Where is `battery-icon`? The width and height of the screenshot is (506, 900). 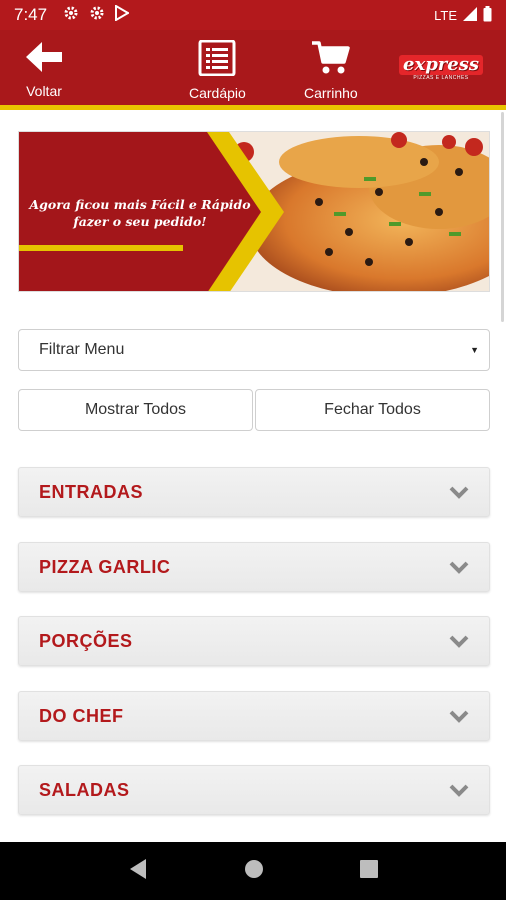
battery-icon is located at coordinates (487, 15).